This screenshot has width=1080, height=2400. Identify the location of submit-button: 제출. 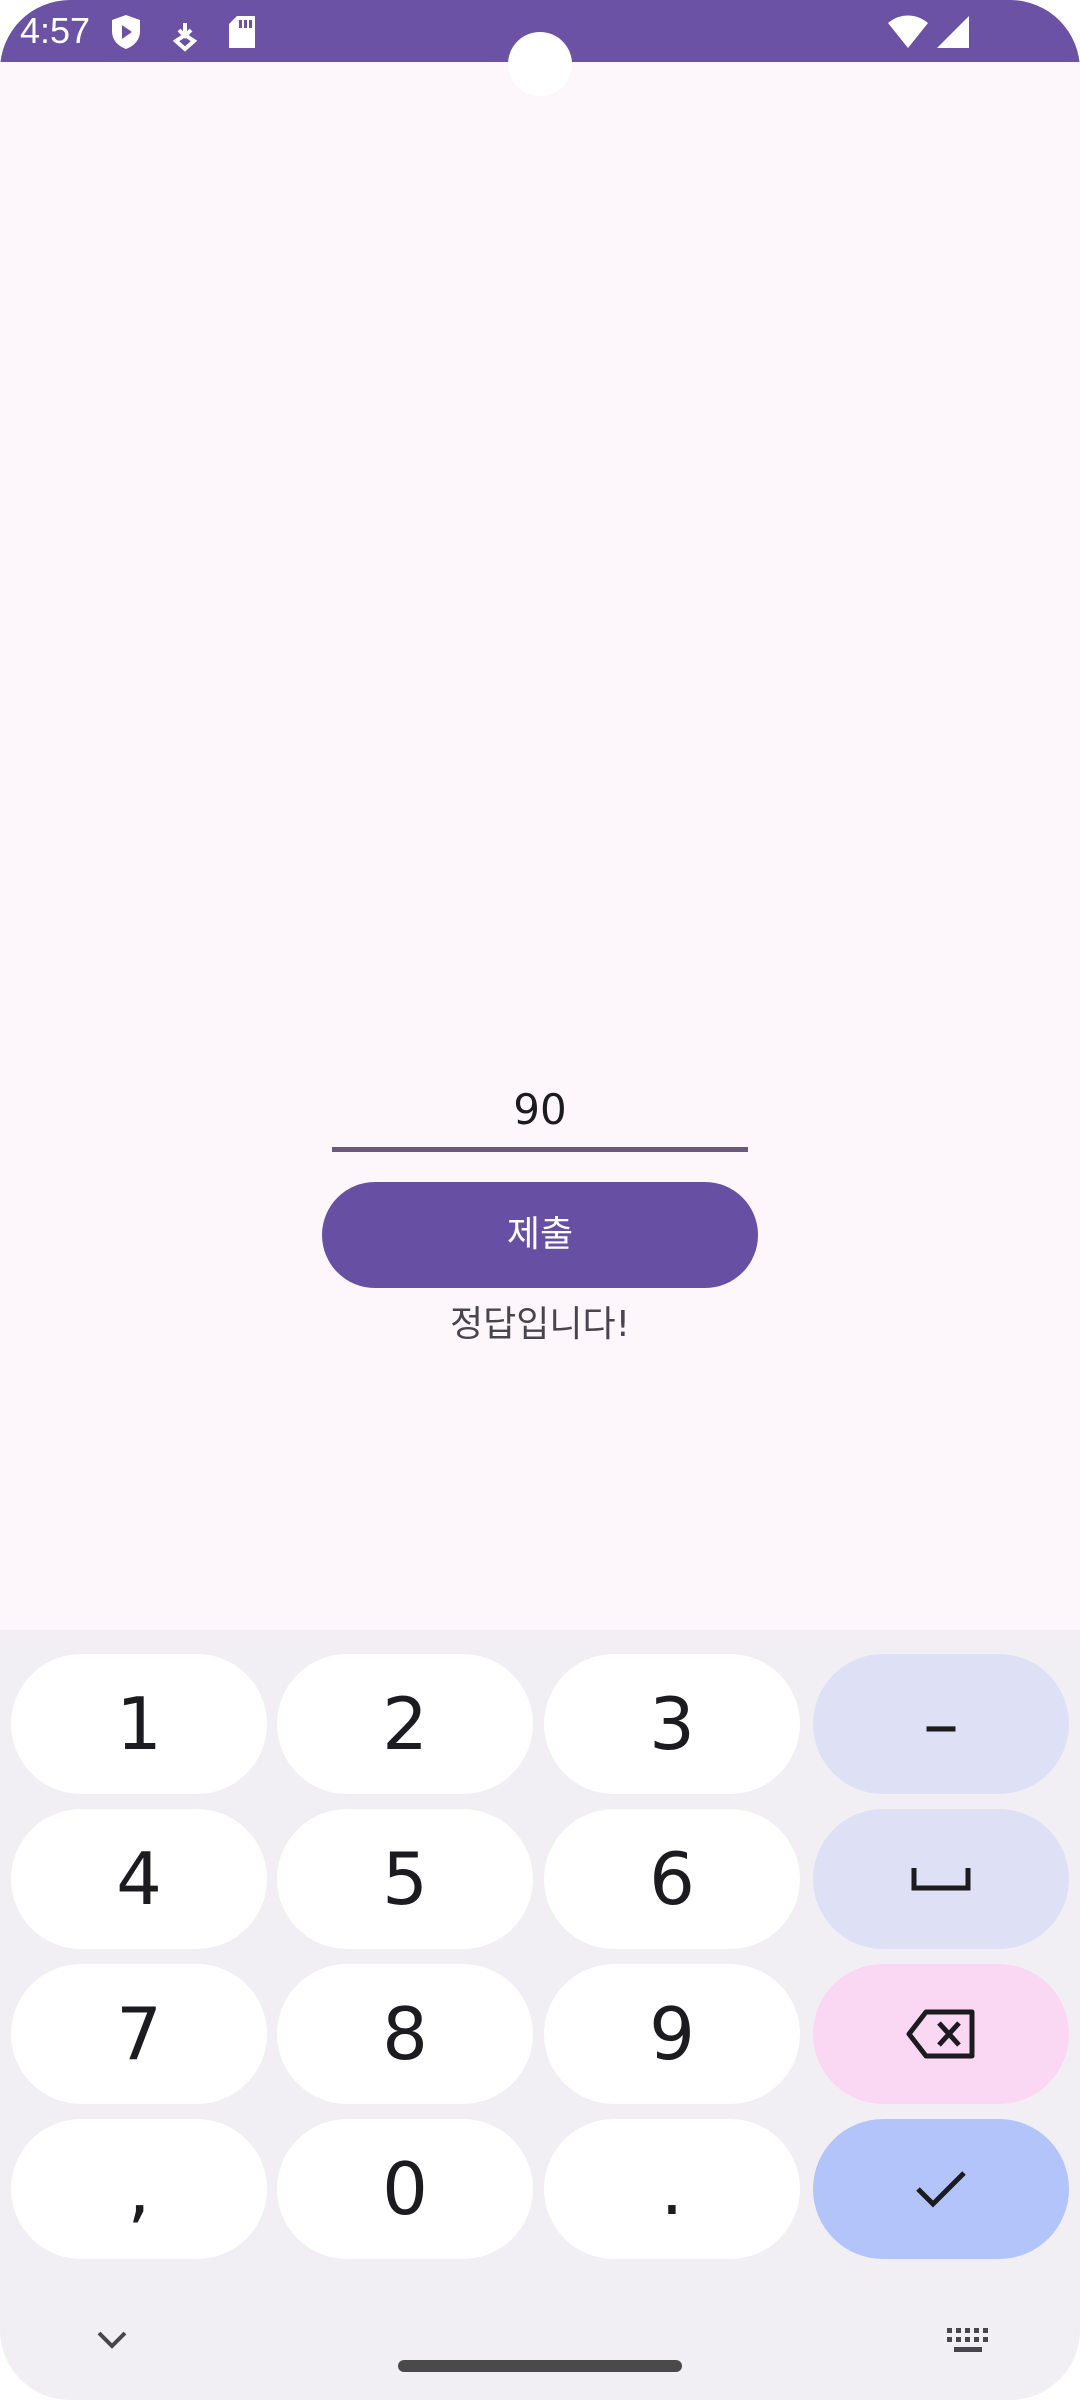
(540, 1235).